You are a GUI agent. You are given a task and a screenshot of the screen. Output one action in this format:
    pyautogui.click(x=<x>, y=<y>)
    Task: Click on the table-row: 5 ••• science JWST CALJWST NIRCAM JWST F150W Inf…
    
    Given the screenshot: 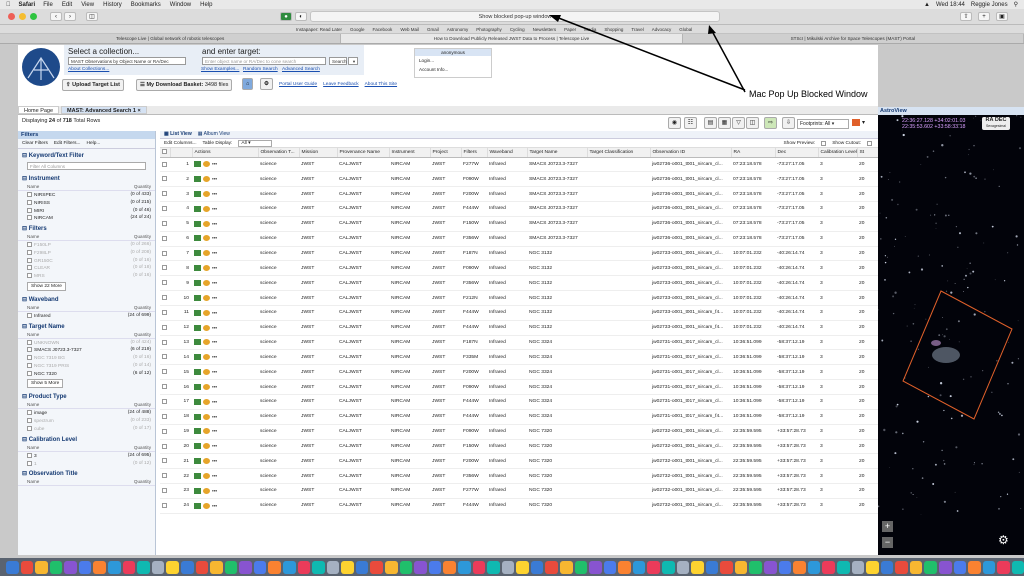 What is the action you would take?
    pyautogui.click(x=519, y=224)
    